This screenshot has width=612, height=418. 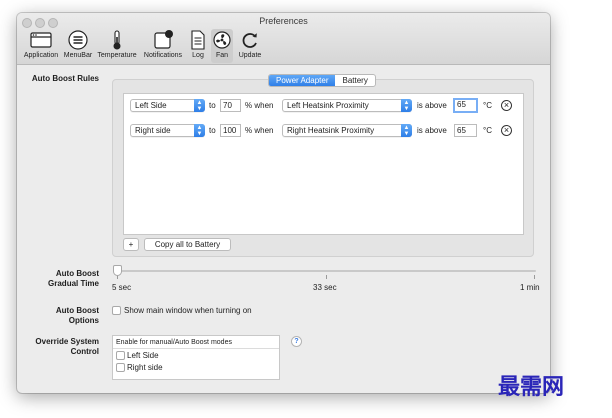 I want to click on notifications-icon, so click(x=163, y=39).